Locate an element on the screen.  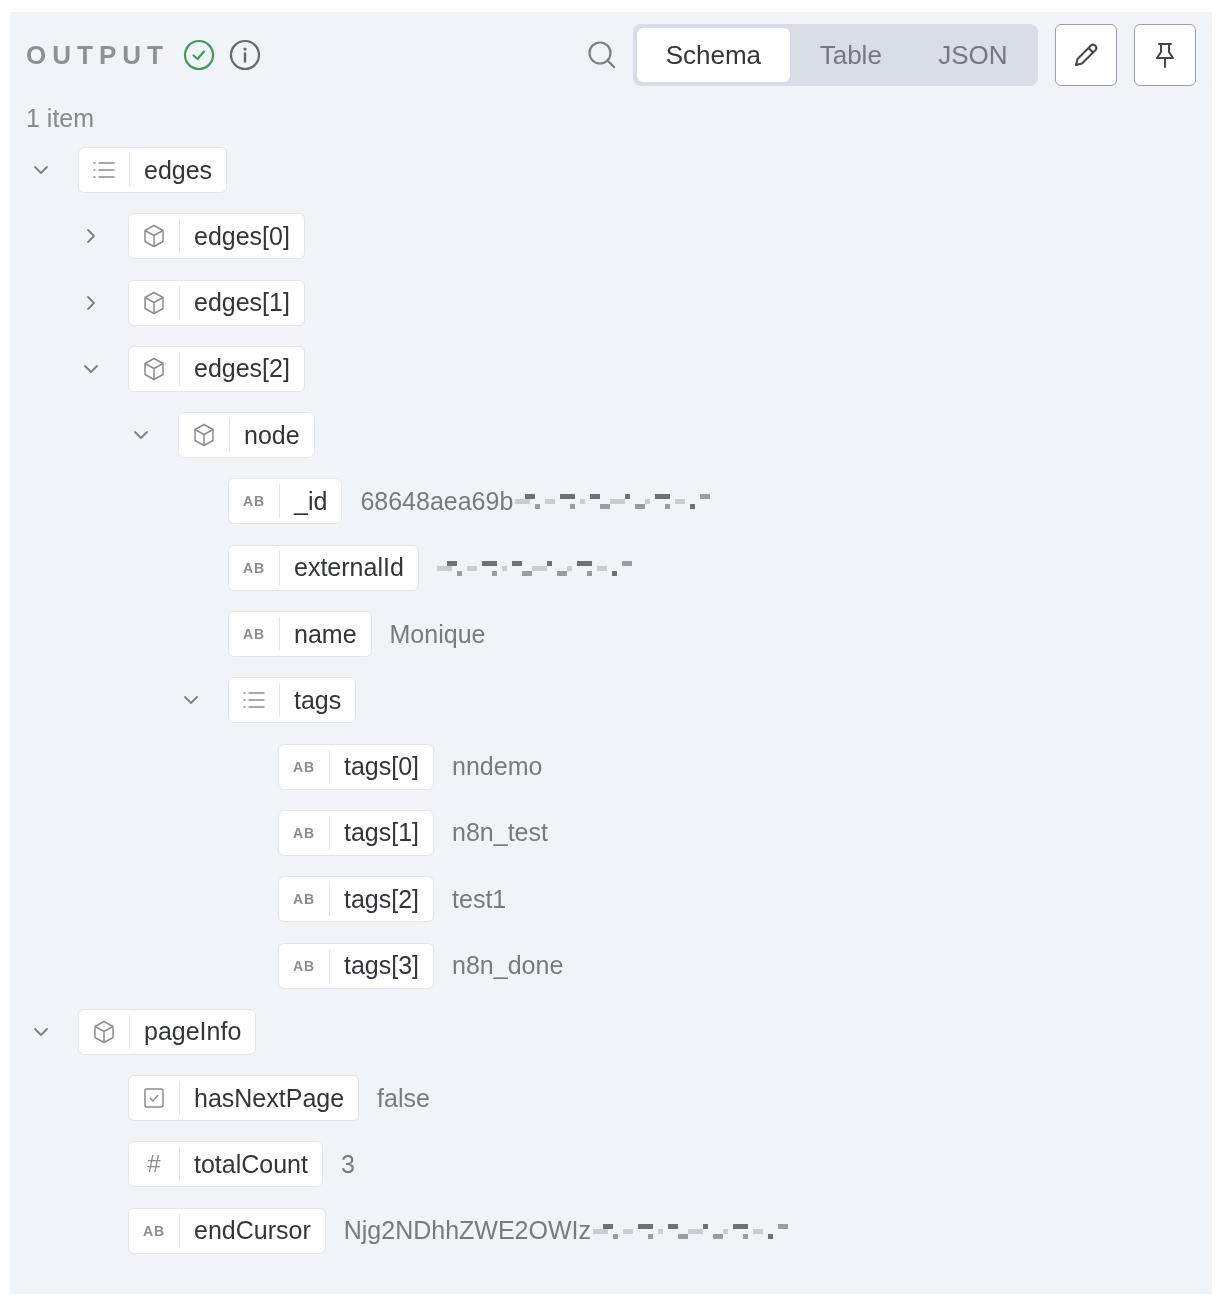
schema-field: pageInfo is located at coordinates (167, 1031).